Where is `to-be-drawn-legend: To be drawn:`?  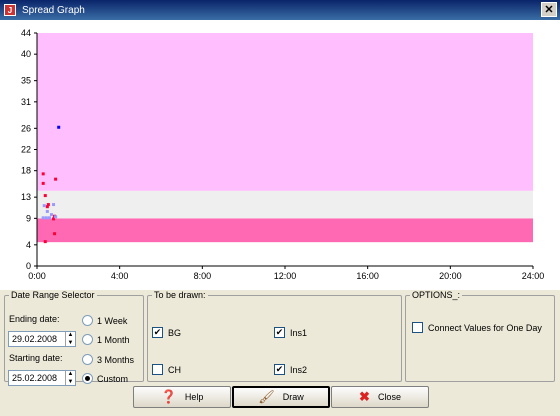 to-be-drawn-legend: To be drawn: is located at coordinates (180, 295).